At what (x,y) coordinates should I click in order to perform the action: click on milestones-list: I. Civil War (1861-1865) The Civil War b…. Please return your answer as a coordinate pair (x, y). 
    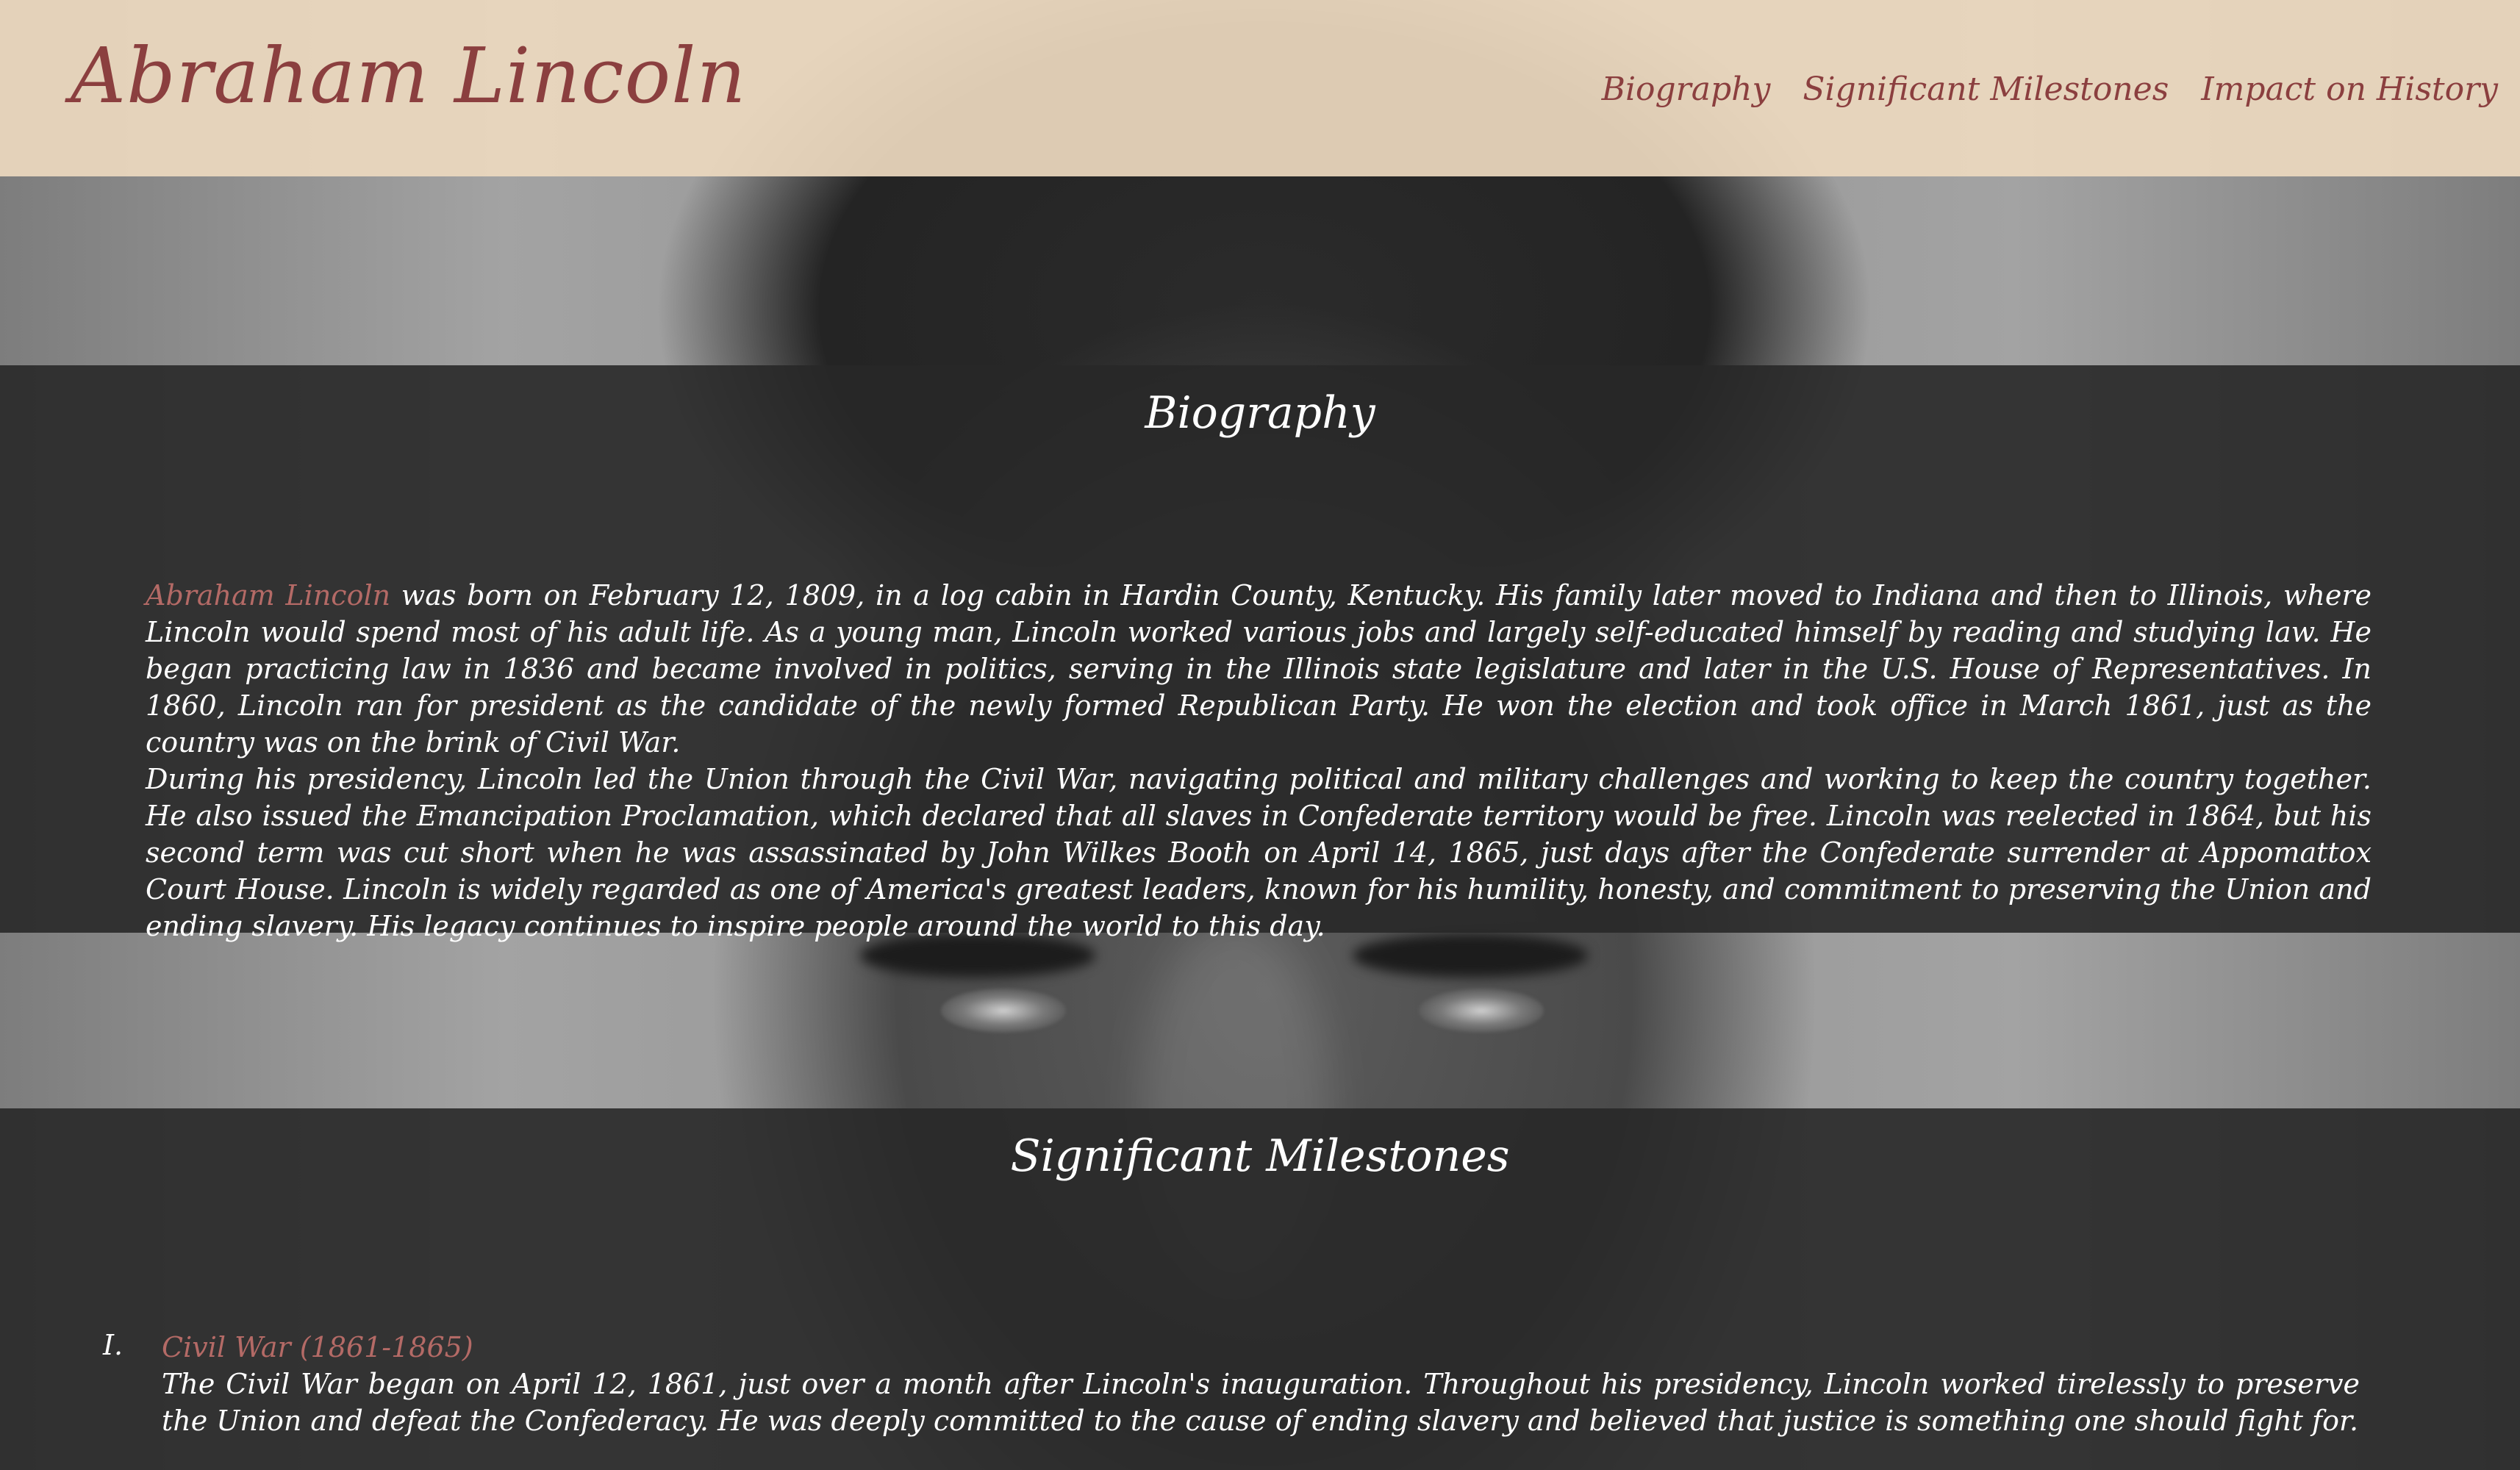
    Looking at the image, I should click on (1231, 1384).